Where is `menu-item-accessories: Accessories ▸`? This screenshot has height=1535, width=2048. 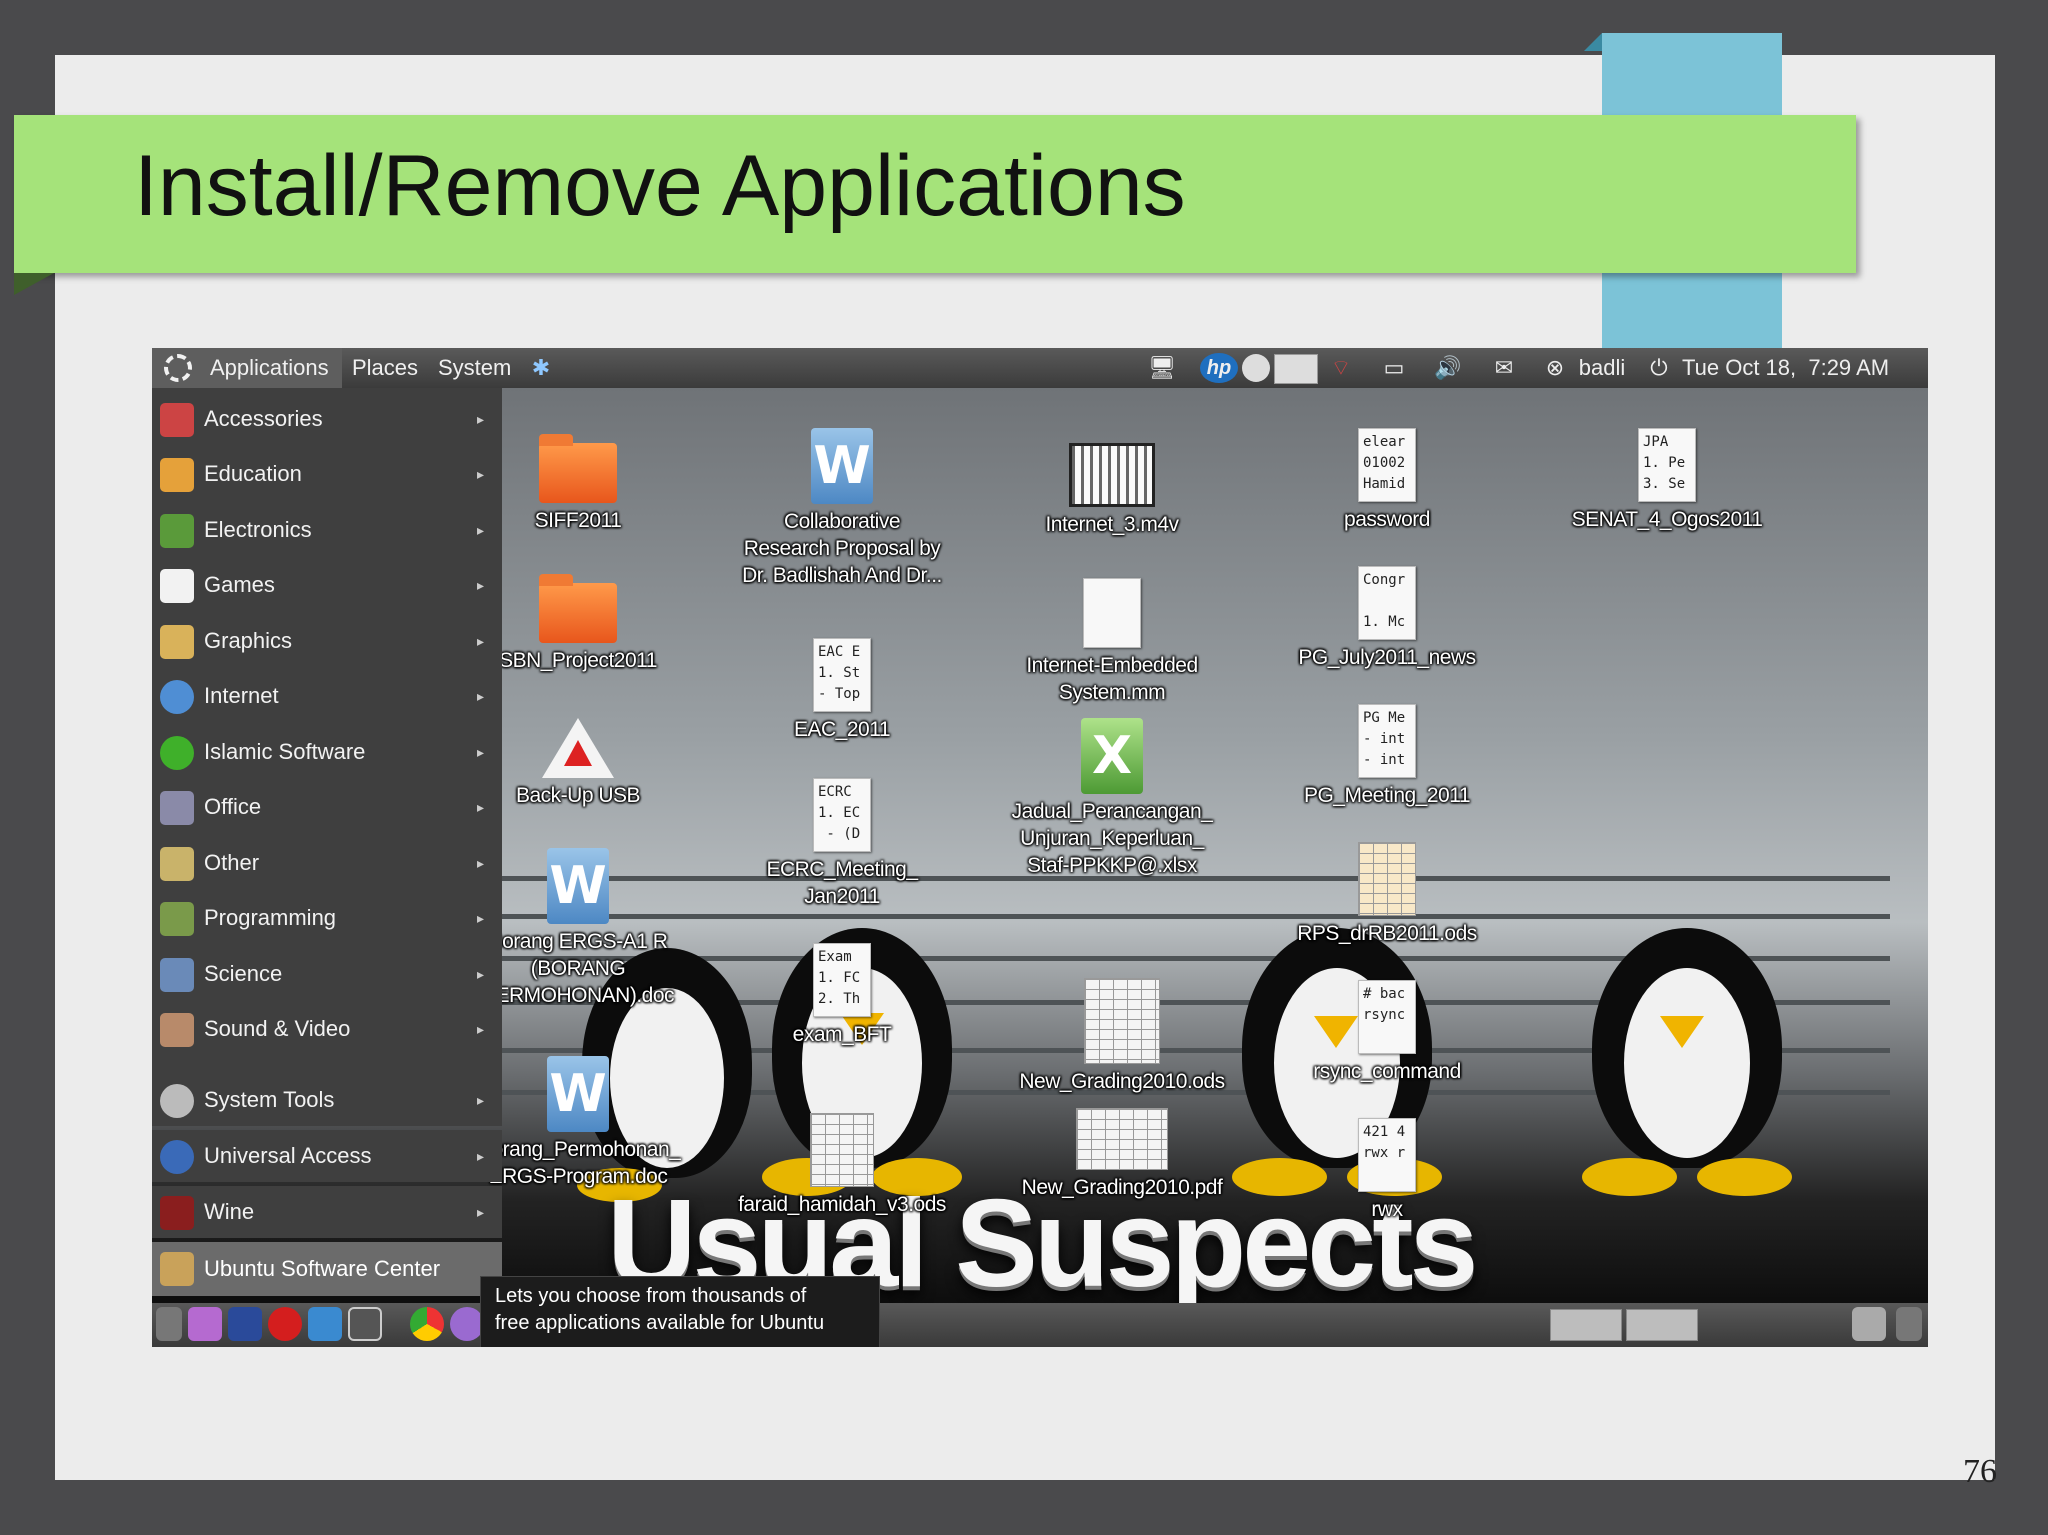 menu-item-accessories: Accessories ▸ is located at coordinates (327, 419).